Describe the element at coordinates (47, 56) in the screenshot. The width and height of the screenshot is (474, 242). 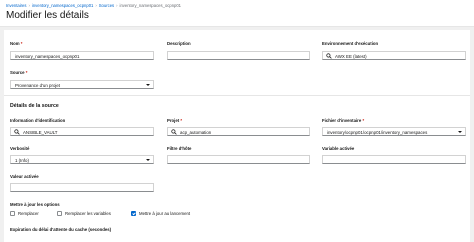
I see `name-input-value: inventory_namespaces_ocpnp01` at that location.